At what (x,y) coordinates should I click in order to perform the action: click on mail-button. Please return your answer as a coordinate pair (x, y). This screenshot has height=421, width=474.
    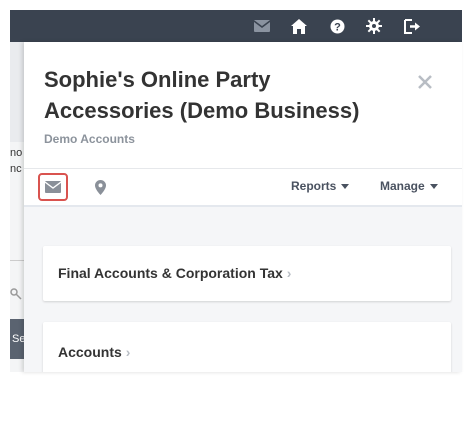
    Looking at the image, I should click on (53, 187).